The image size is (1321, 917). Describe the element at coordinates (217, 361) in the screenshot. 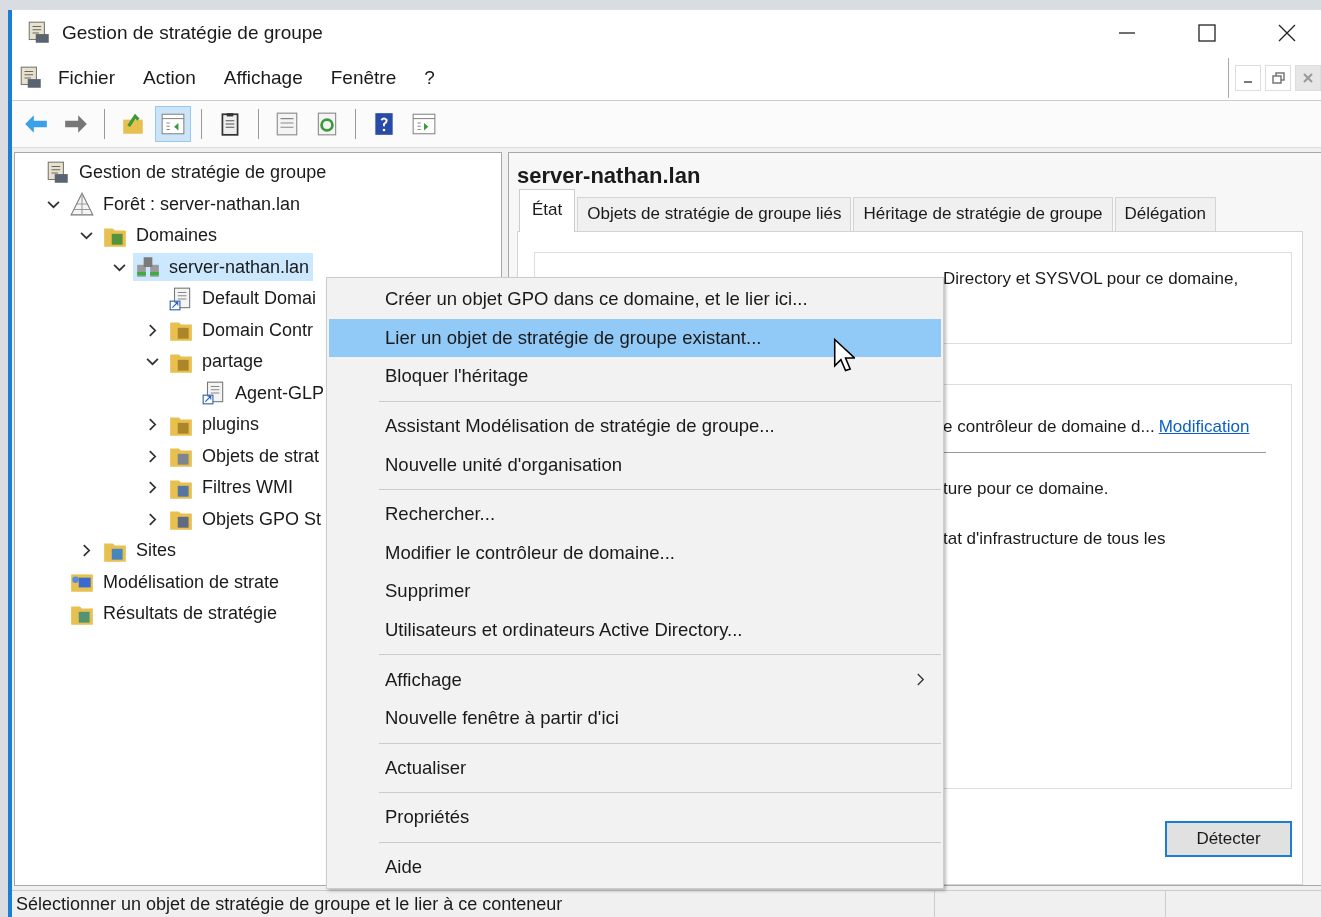

I see `tree-item: partage` at that location.